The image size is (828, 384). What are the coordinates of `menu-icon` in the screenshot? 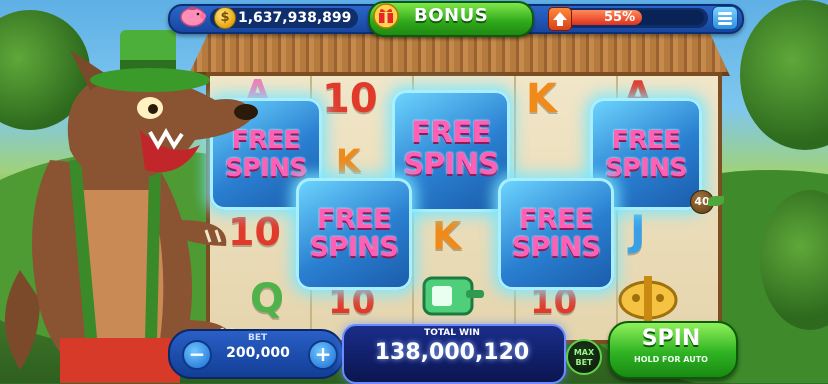 It's located at (725, 18).